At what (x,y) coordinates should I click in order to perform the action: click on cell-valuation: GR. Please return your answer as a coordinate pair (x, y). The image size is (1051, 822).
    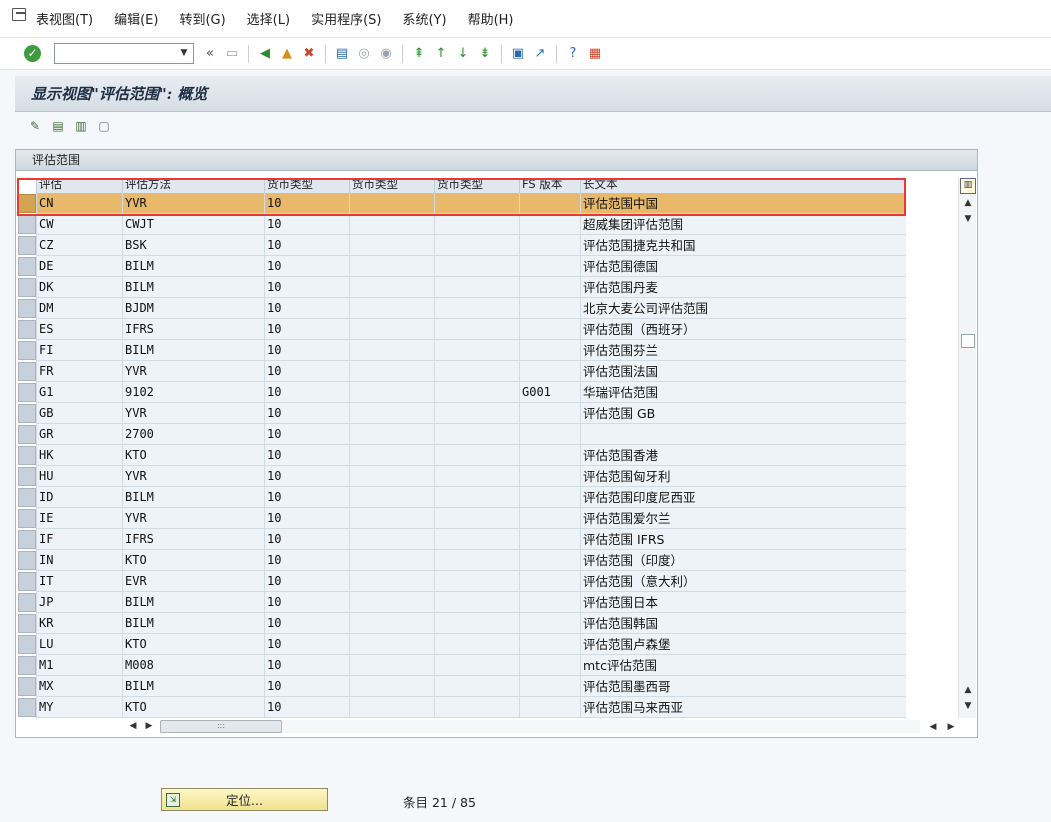
    Looking at the image, I should click on (79, 434).